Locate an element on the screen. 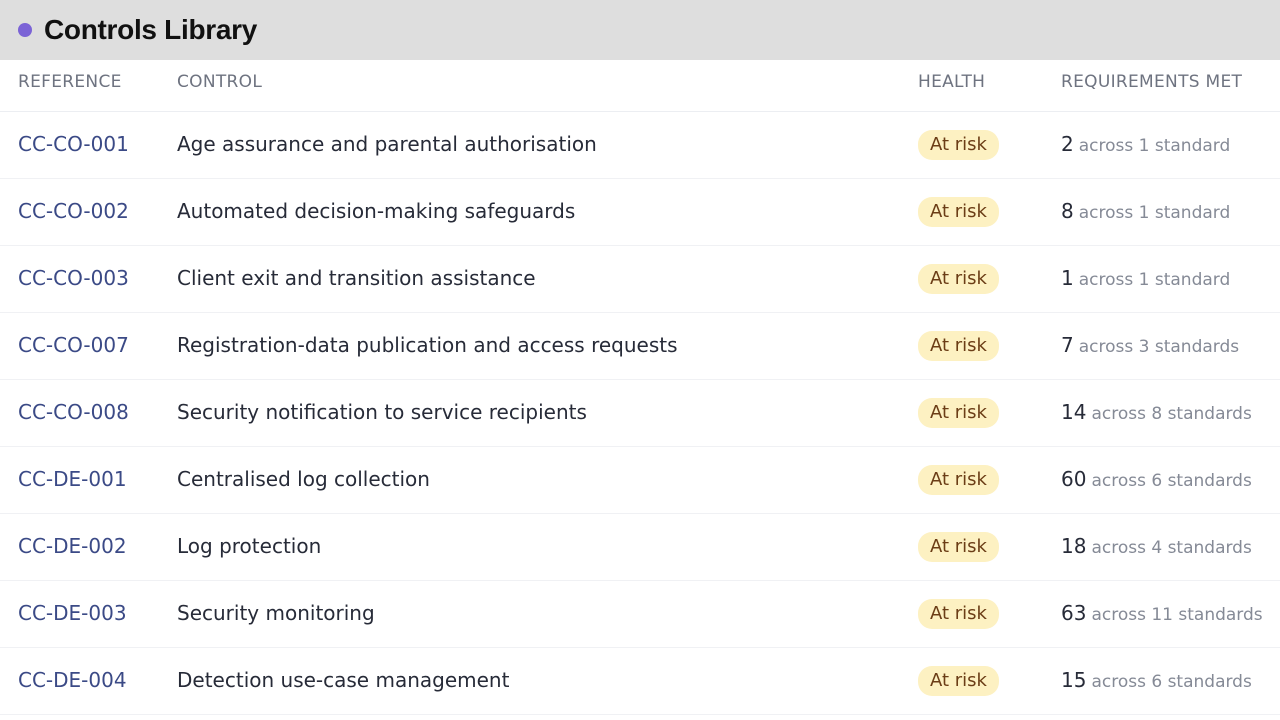 This screenshot has width=1280, height=720. requirements-count: 7 is located at coordinates (1067, 345).